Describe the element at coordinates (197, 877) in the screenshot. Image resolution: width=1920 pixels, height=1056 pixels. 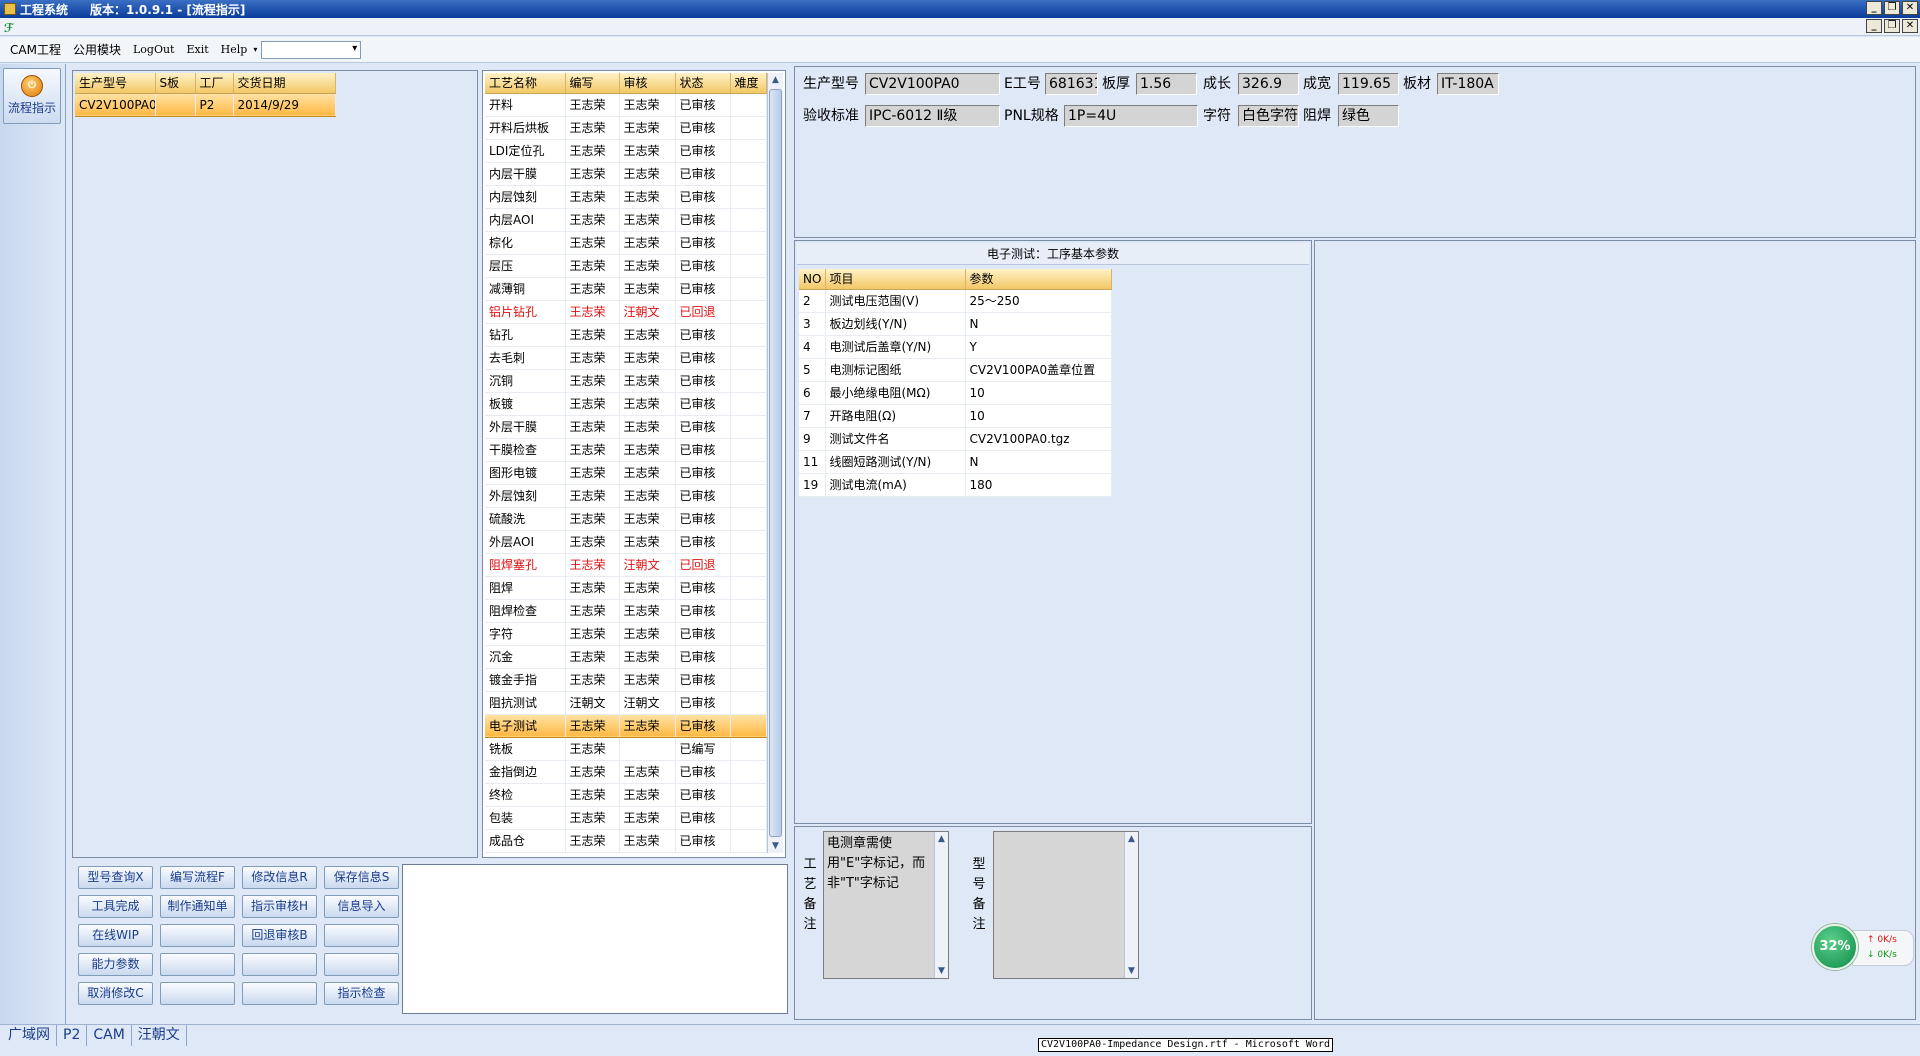
I see `action-button: 编写流程F` at that location.